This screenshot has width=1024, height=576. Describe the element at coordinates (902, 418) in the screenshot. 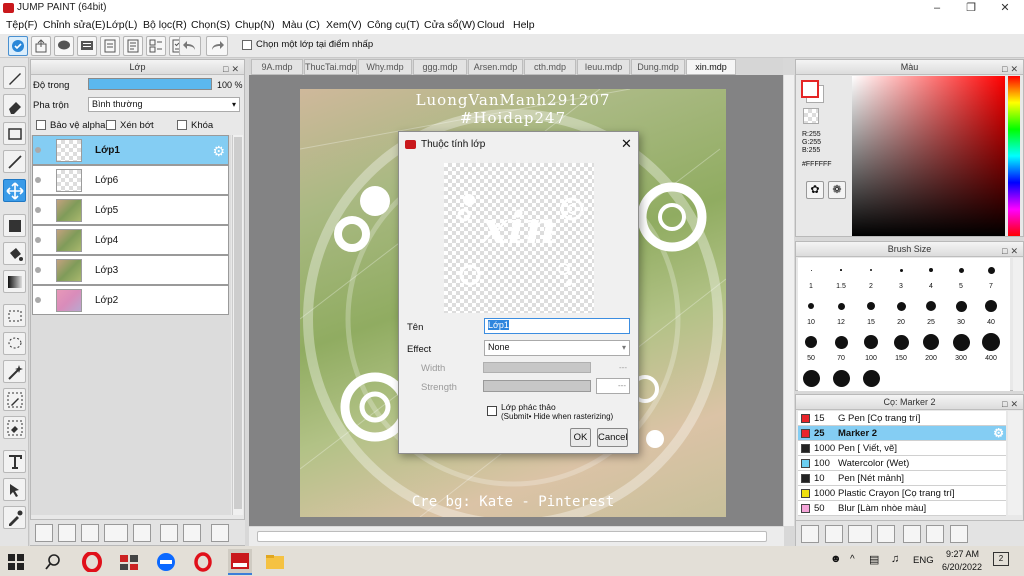

I see `brush-row: 15 G Pen [Cọ trang trí]` at that location.